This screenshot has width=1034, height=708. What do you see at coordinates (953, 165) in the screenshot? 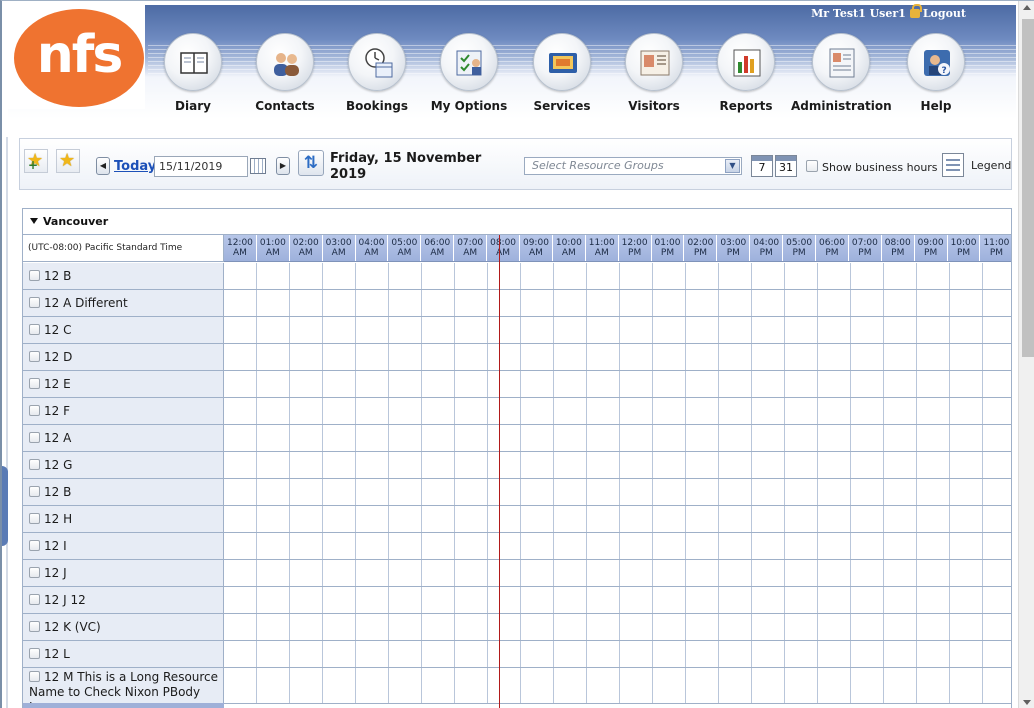
I see `legend-icon` at bounding box center [953, 165].